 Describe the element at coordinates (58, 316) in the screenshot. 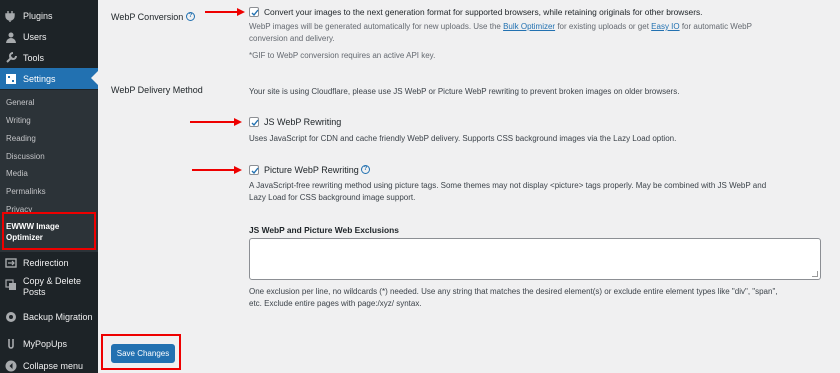

I see `menu-backup-migration-label: Backup Migration` at that location.